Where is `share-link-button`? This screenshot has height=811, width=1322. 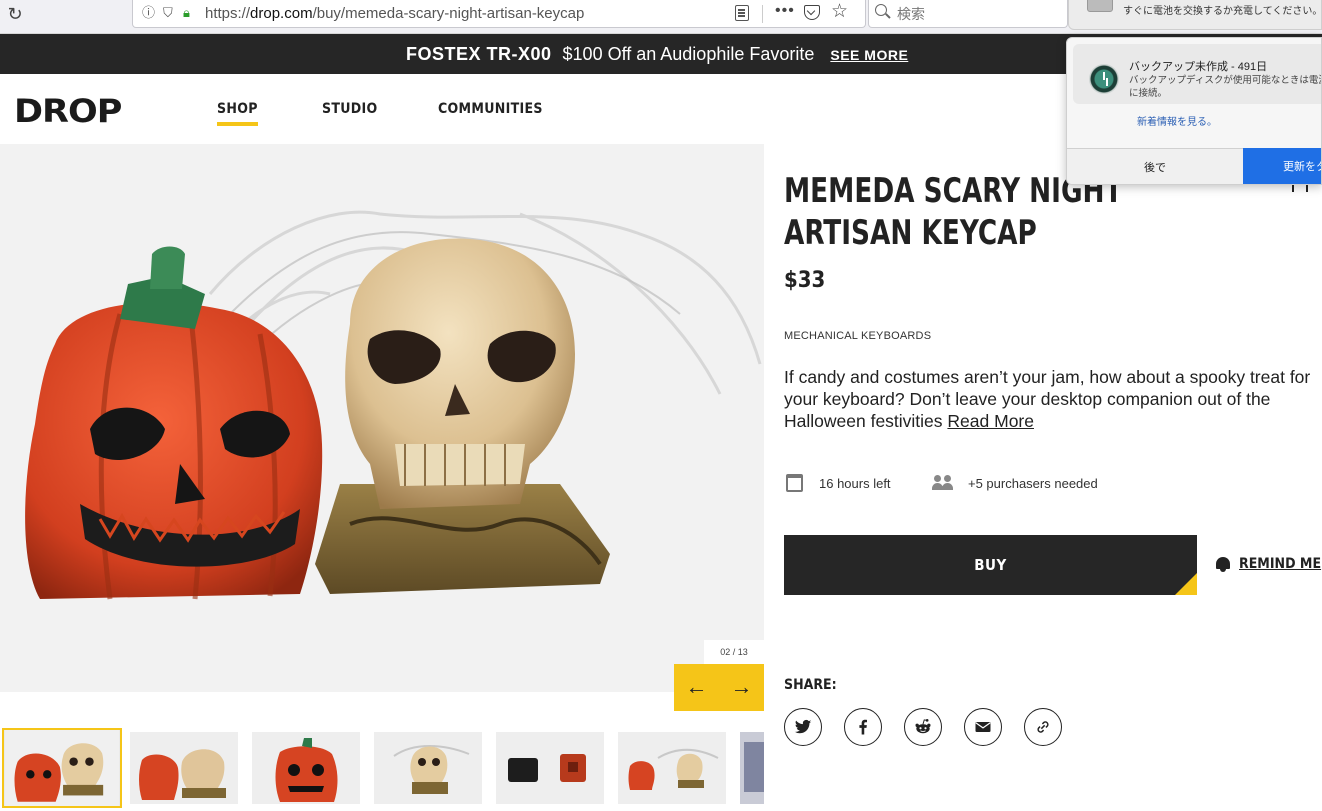 share-link-button is located at coordinates (1043, 727).